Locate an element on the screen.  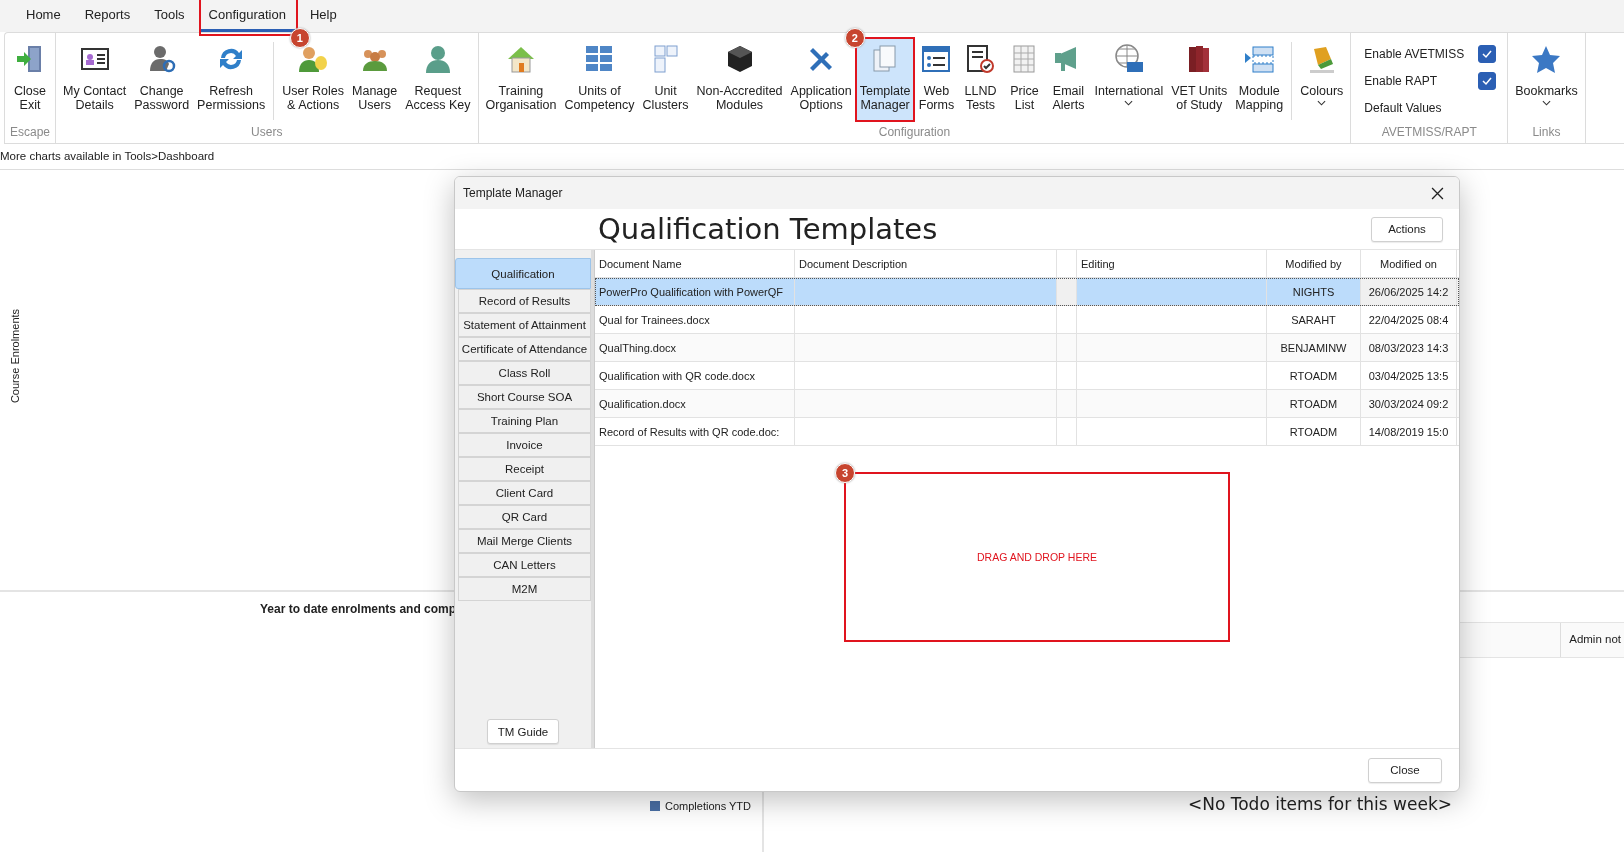
category-tab: M2M is located at coordinates (524, 589).